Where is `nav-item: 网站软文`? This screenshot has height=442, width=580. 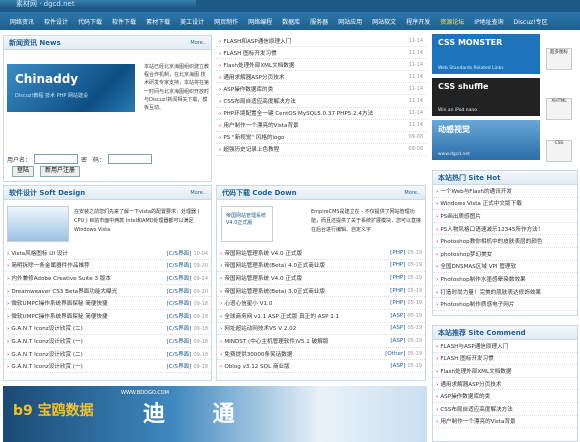
nav-item: 网站软文 is located at coordinates (384, 21).